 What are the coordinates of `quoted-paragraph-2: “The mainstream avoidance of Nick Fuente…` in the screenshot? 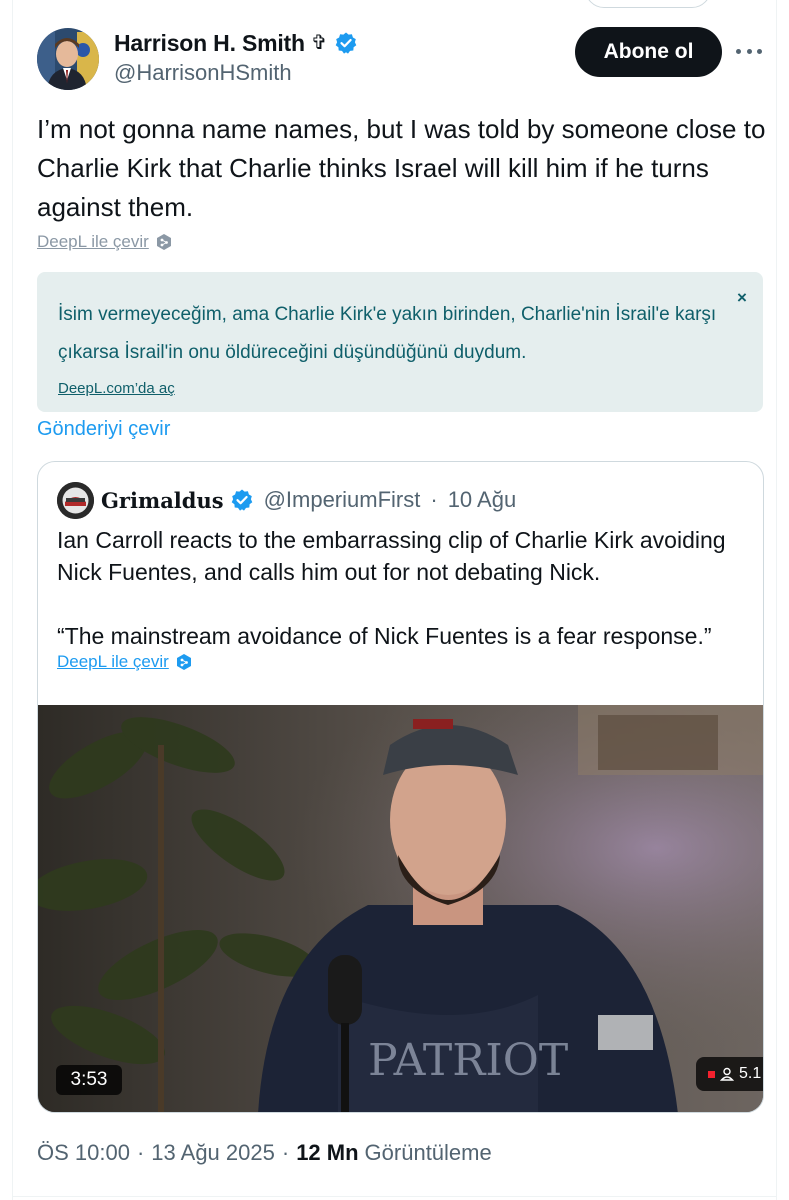 It's located at (384, 636).